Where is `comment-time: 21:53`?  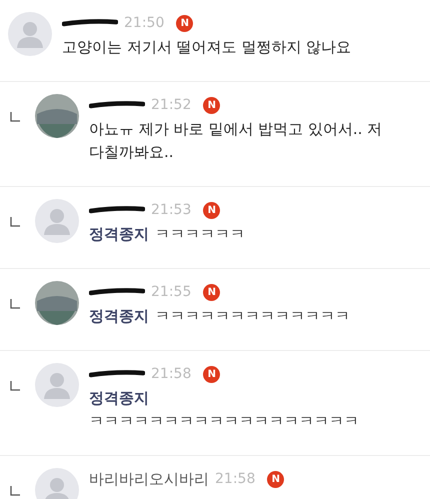
comment-time: 21:53 is located at coordinates (171, 210).